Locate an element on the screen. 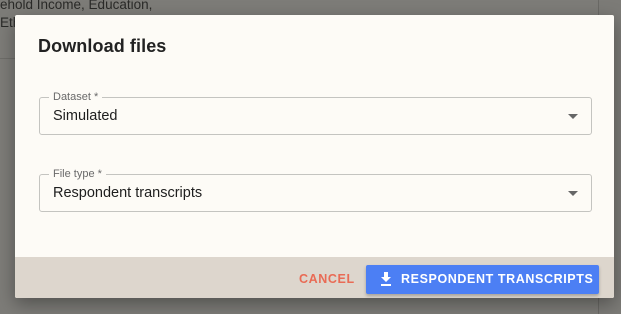  file-type-select: File type * Respondent transcripts is located at coordinates (315, 189).